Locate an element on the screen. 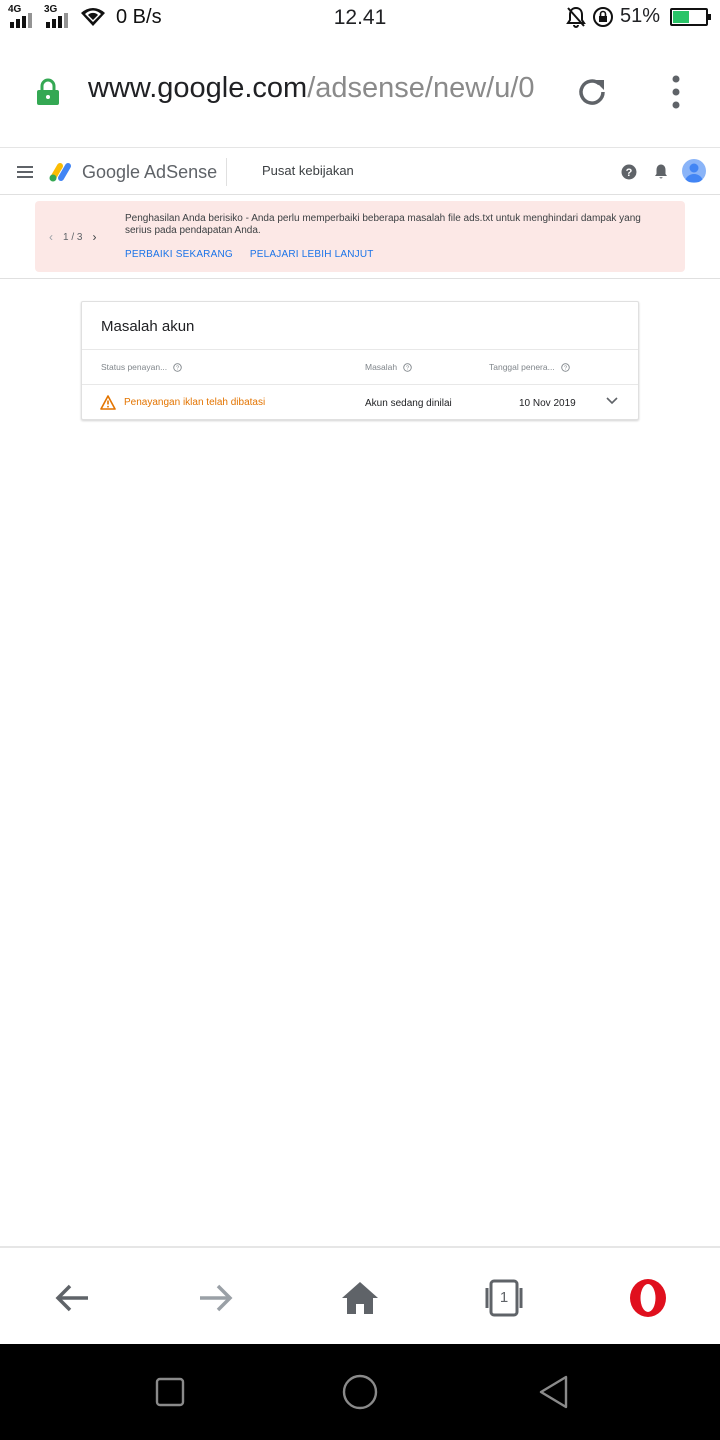 The height and width of the screenshot is (1440, 720). account-icon is located at coordinates (694, 172).